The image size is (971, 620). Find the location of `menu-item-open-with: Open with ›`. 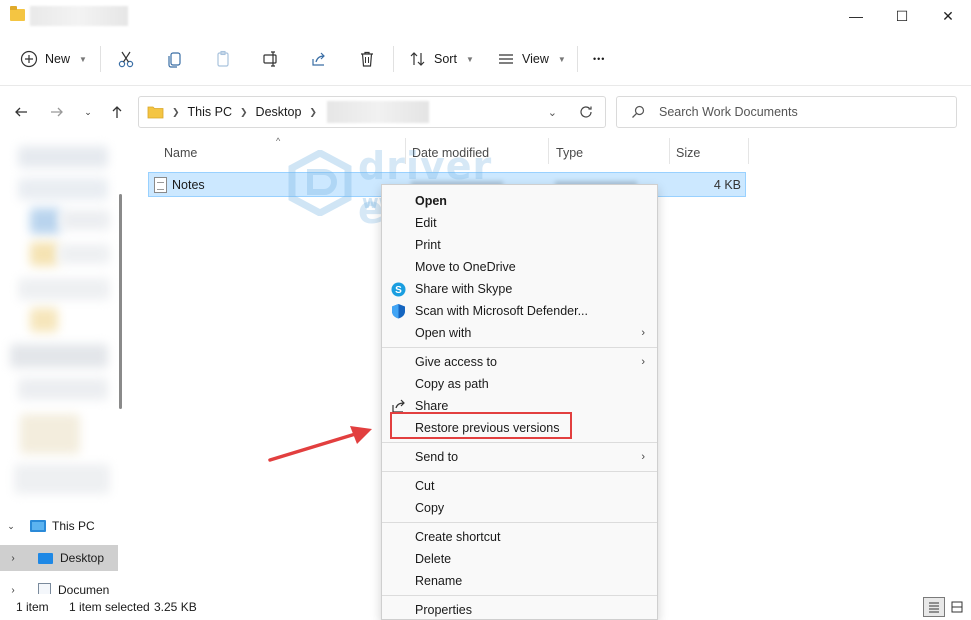

menu-item-open-with: Open with › is located at coordinates (519, 333).